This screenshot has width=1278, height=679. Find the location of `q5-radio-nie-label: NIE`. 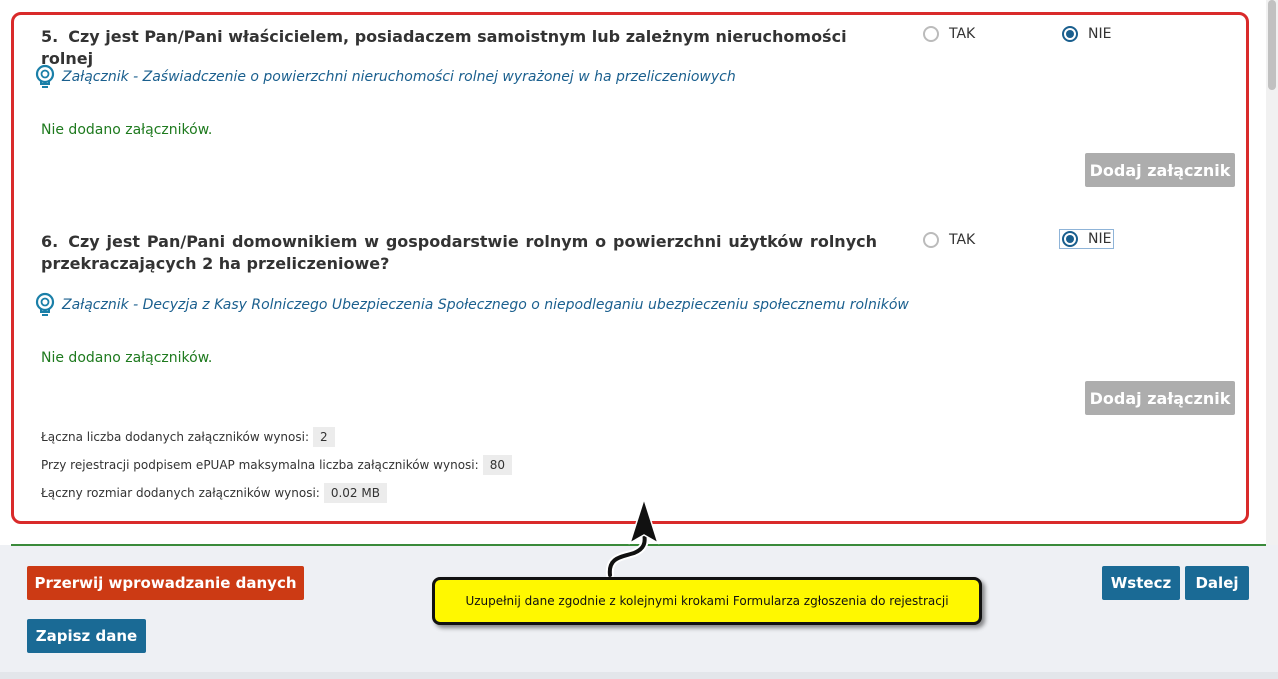

q5-radio-nie-label: NIE is located at coordinates (1100, 34).